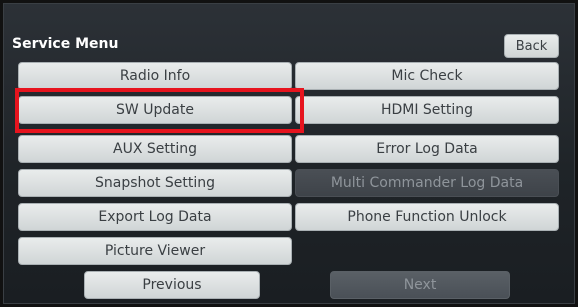 This screenshot has width=578, height=307. What do you see at coordinates (155, 217) in the screenshot?
I see `export-log-data-button: Export Log Data` at bounding box center [155, 217].